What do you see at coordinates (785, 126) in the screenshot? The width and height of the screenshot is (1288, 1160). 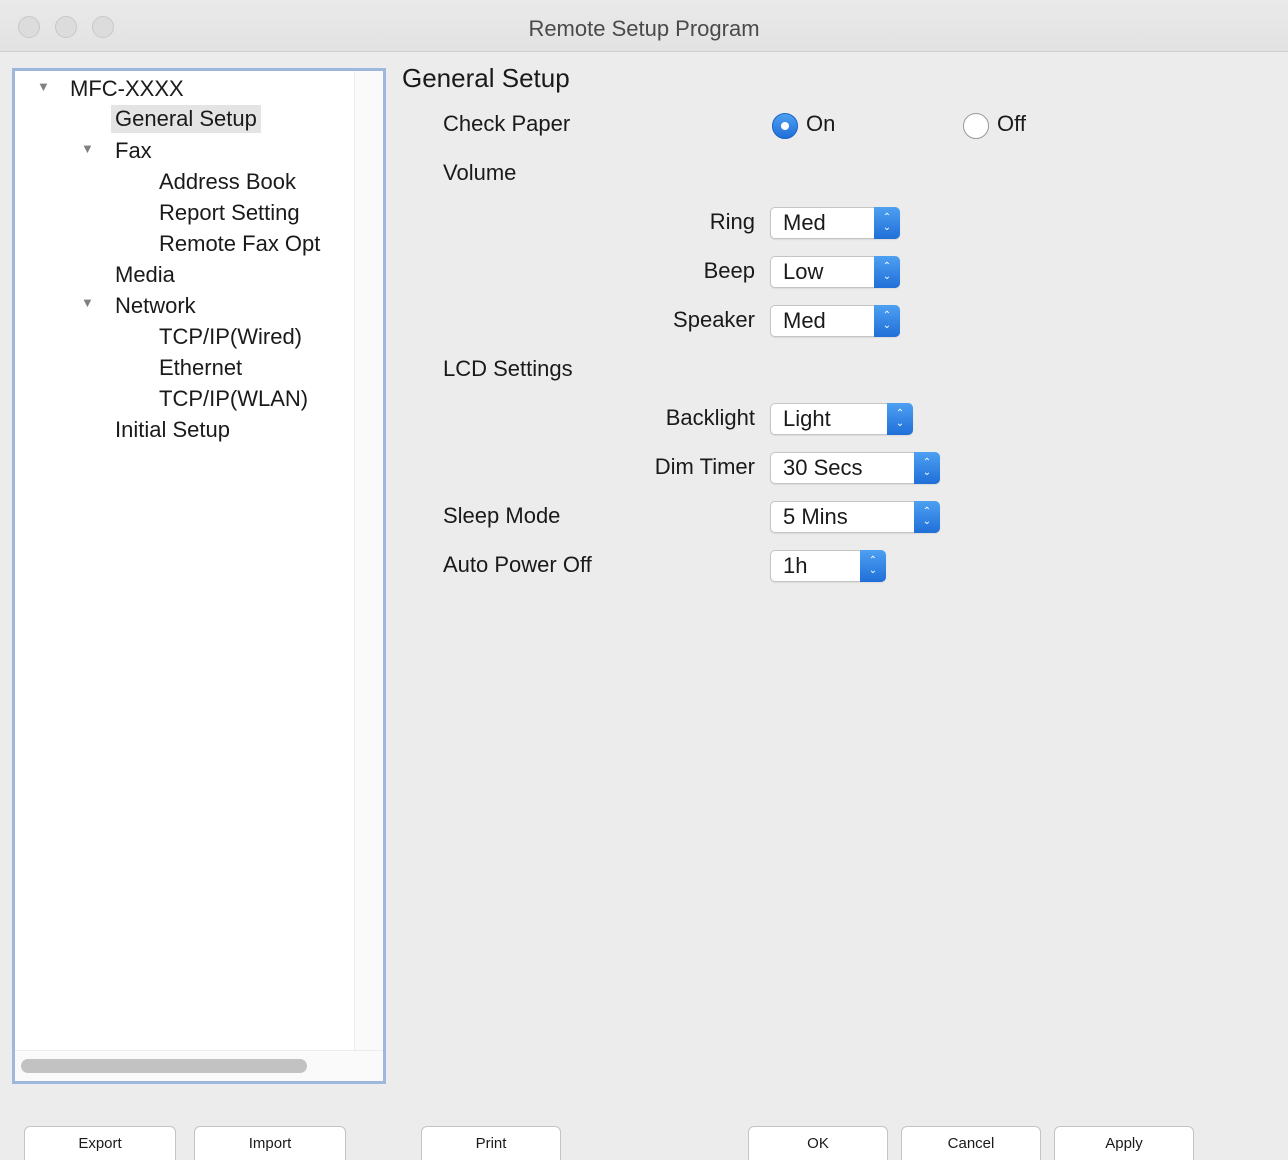 I see `check-paper-on-radio` at bounding box center [785, 126].